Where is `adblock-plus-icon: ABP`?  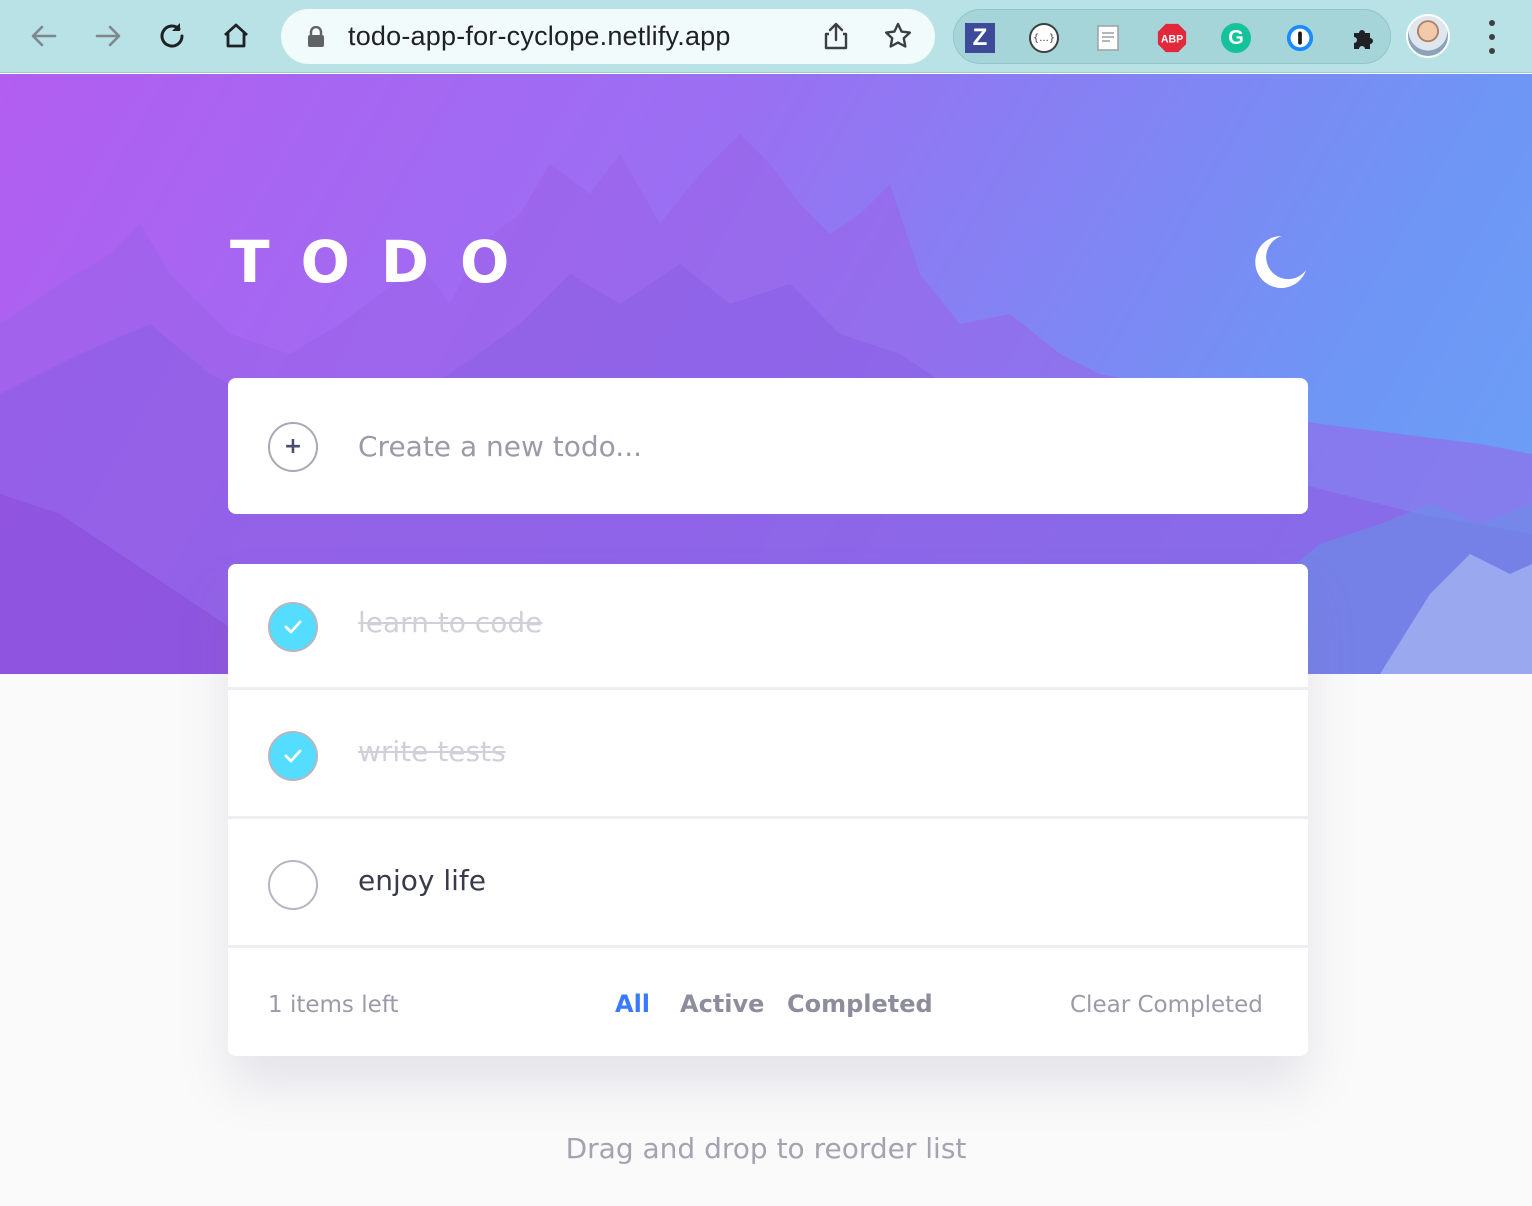
adblock-plus-icon: ABP is located at coordinates (1172, 38).